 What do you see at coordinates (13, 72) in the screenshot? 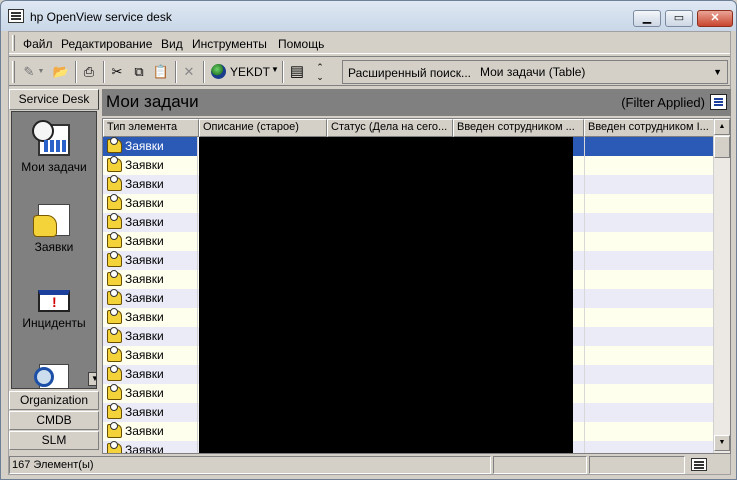
I see `toolbar-grip` at bounding box center [13, 72].